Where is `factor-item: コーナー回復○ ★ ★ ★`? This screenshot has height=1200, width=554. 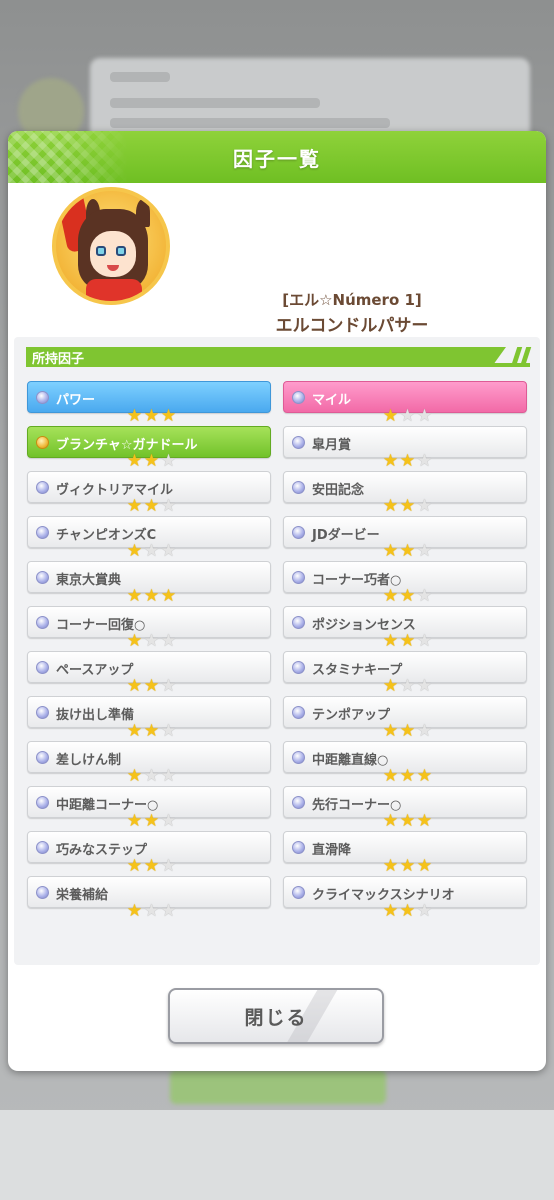
factor-item: コーナー回復○ ★ ★ ★ is located at coordinates (149, 628).